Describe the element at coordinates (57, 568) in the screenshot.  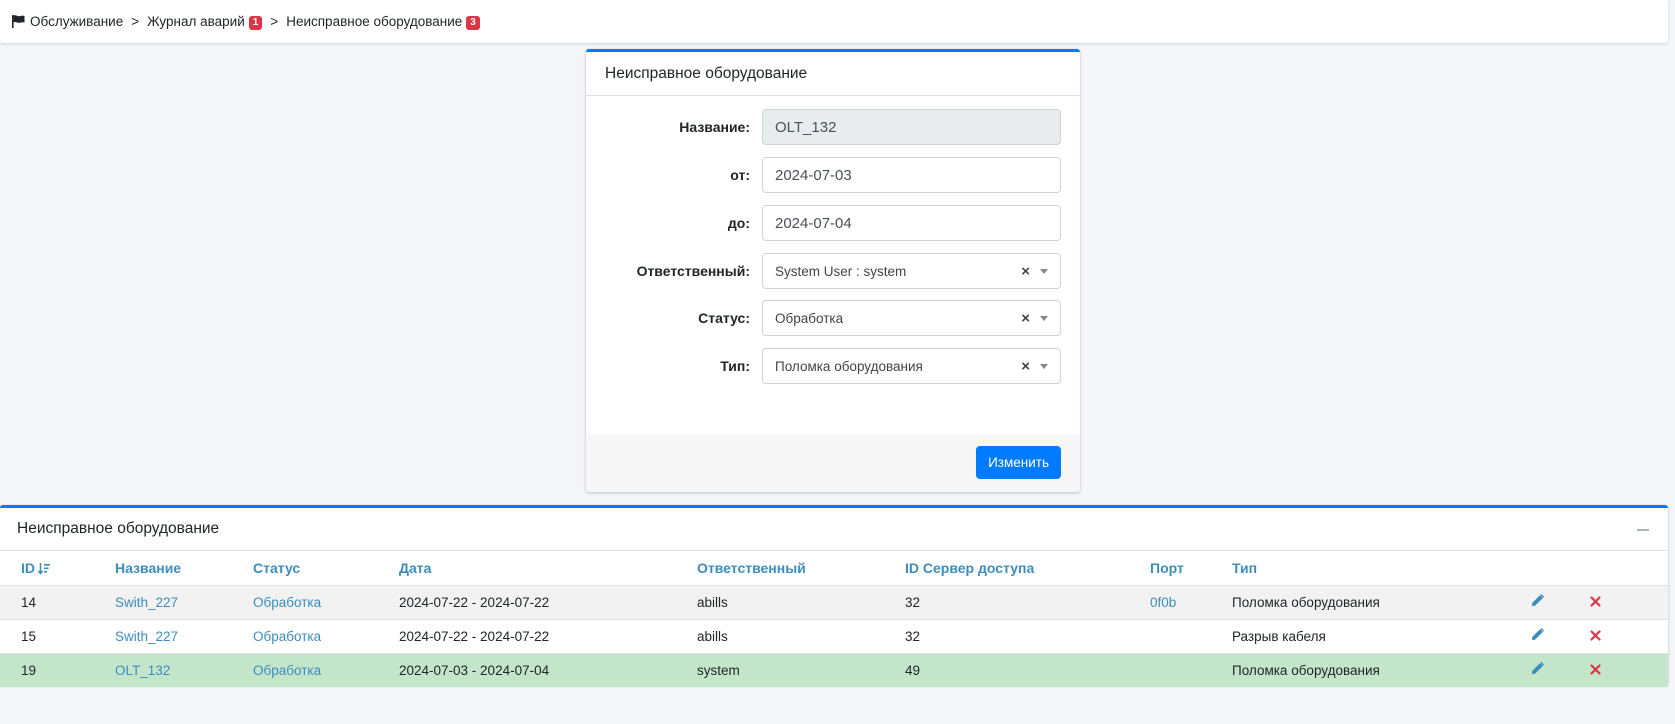
I see `column-header-id: ID` at that location.